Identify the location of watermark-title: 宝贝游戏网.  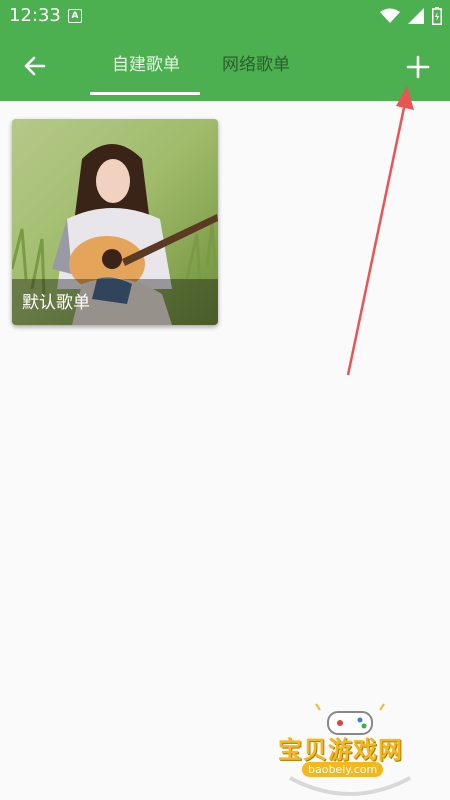
(340, 750).